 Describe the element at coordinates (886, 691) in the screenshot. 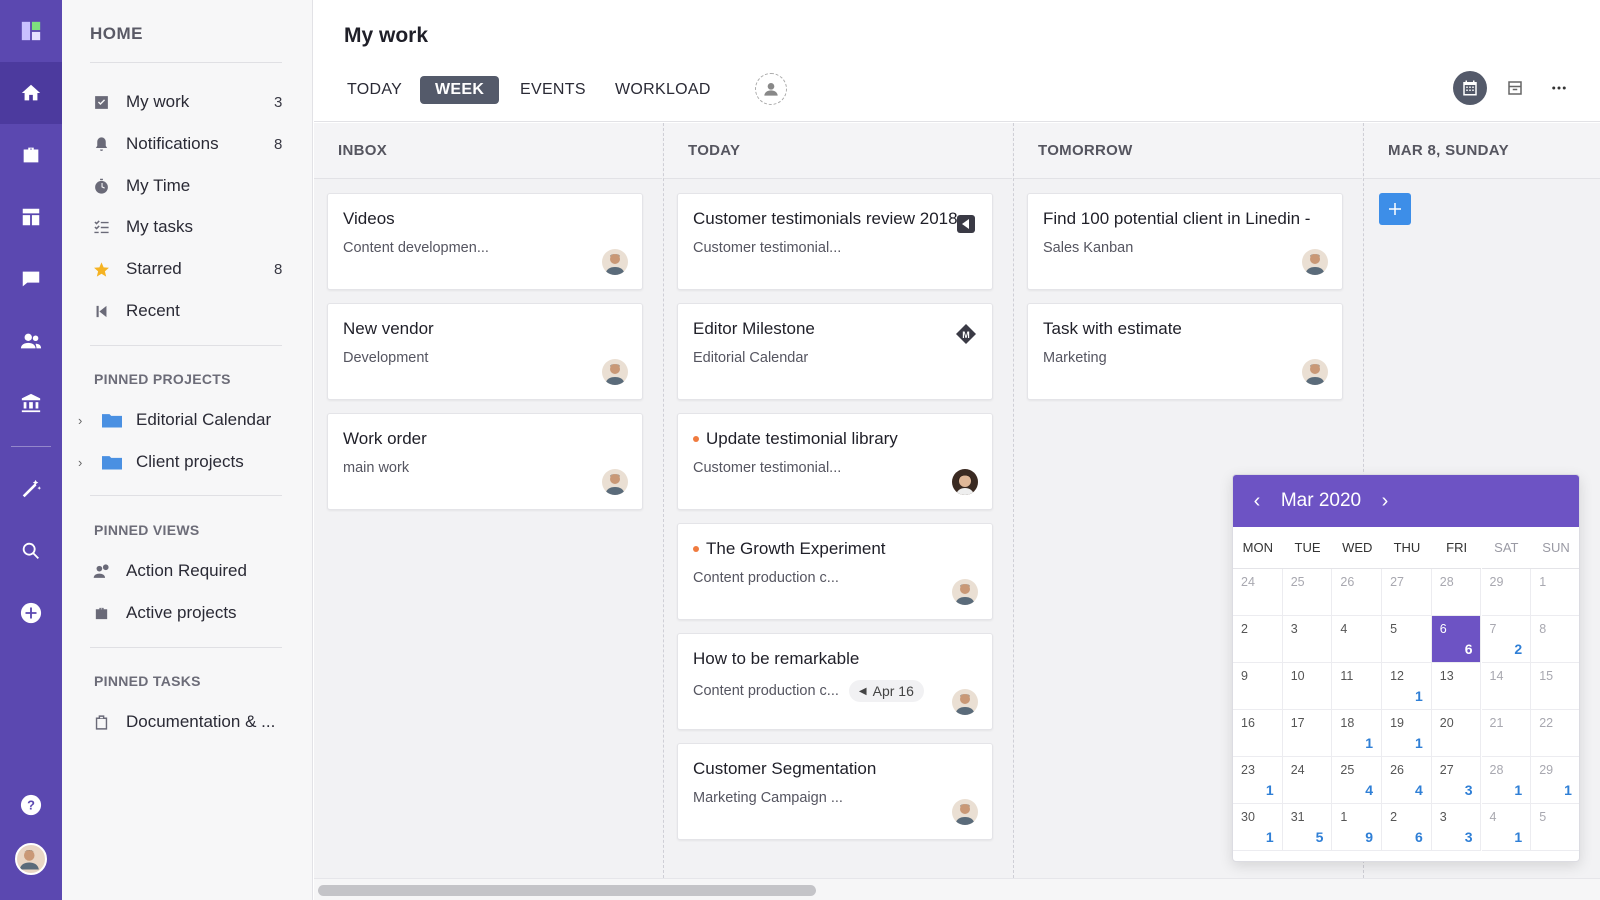

I see `due-date-pill: ◀ Apr 16` at that location.